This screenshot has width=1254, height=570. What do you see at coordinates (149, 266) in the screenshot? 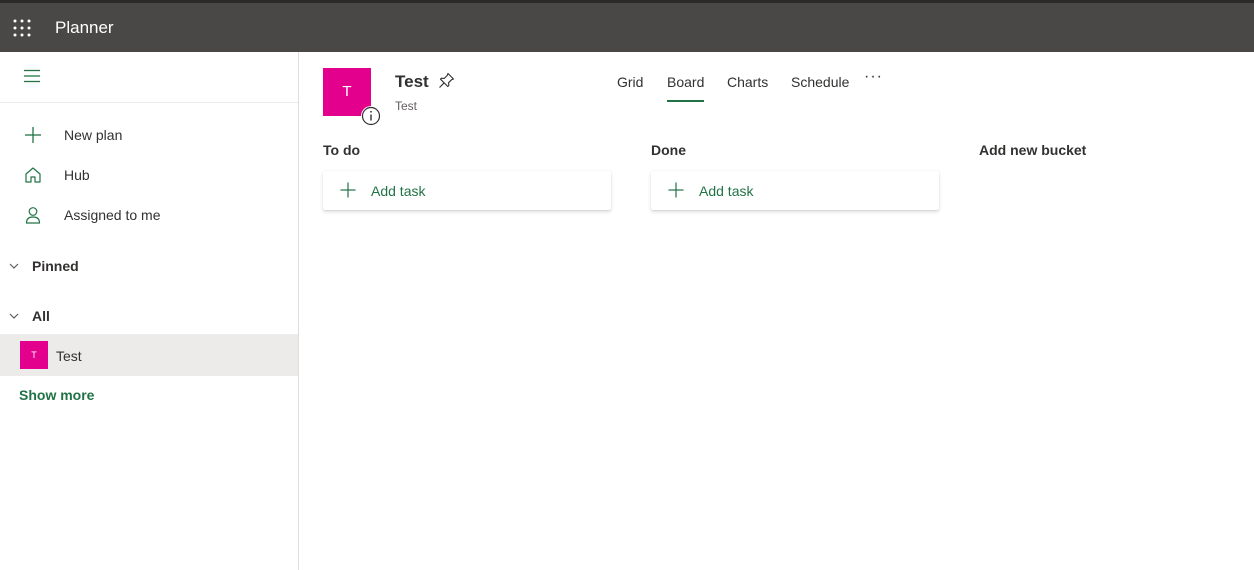
I see `section-pinned: Pinned` at bounding box center [149, 266].